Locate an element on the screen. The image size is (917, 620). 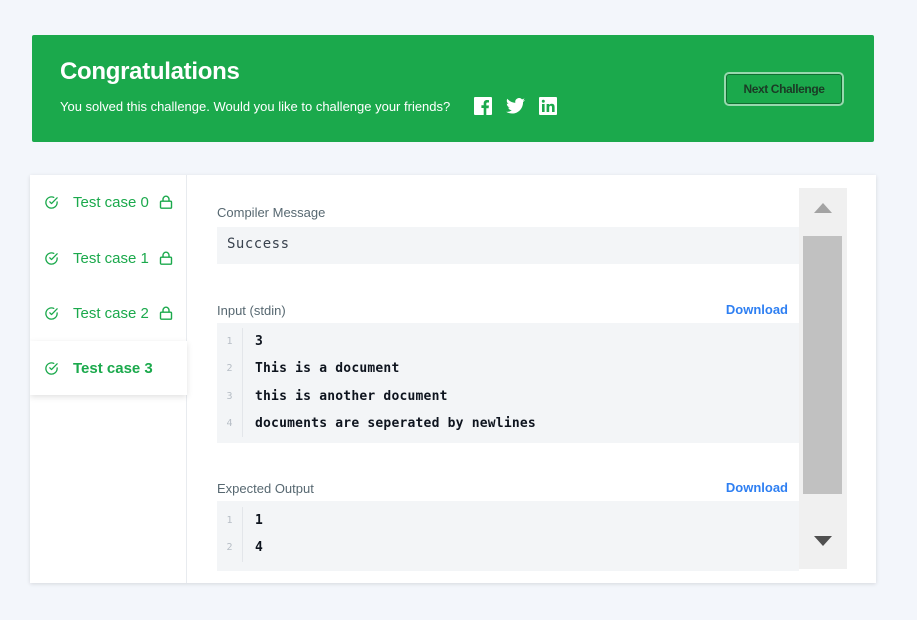
code-line: 3 this is another document is located at coordinates (508, 396).